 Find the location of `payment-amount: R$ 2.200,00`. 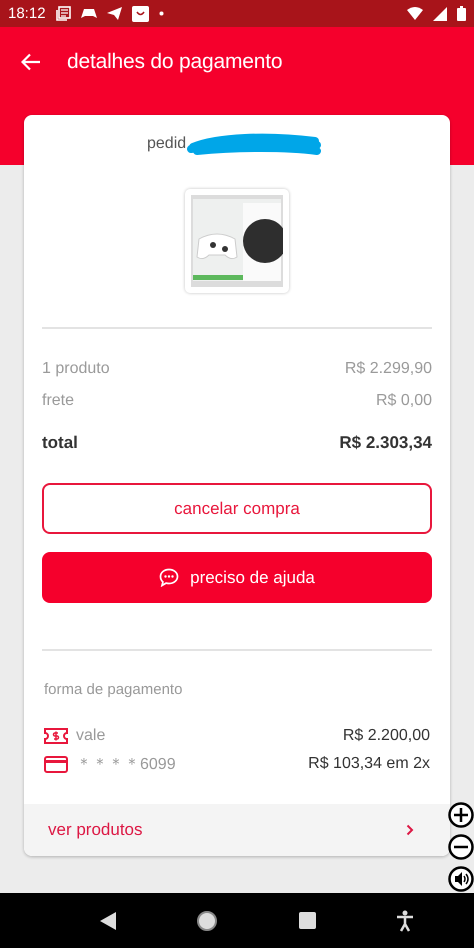

payment-amount: R$ 2.200,00 is located at coordinates (386, 736).